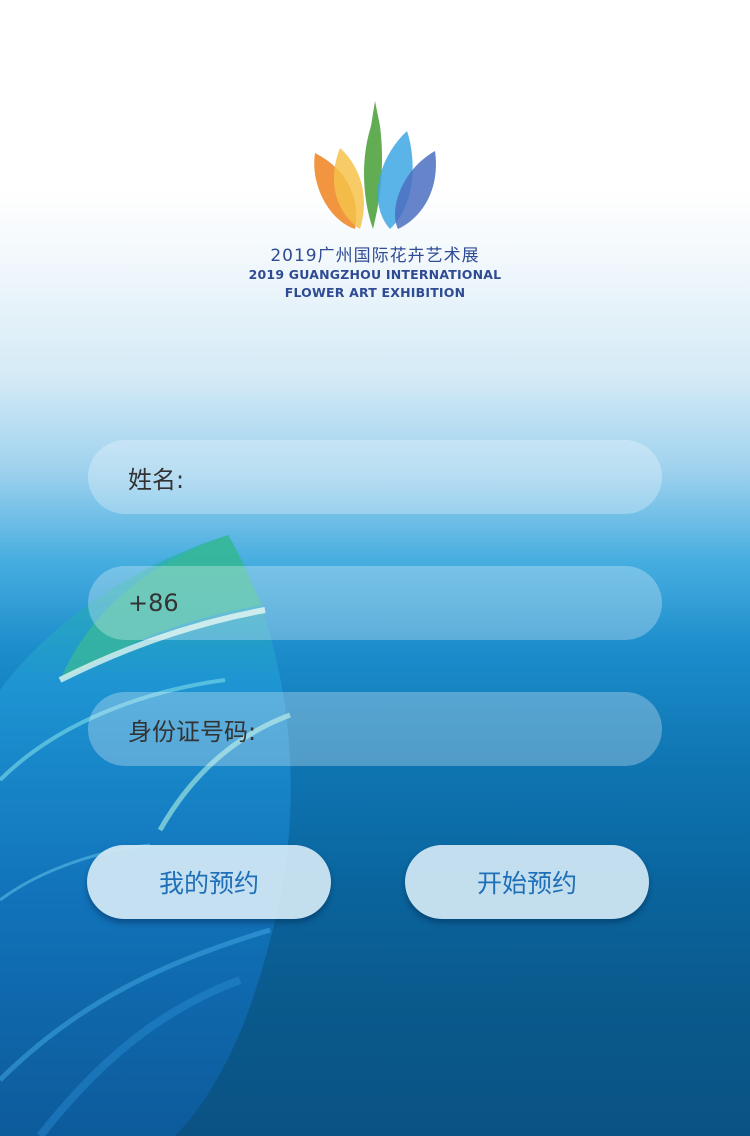 The height and width of the screenshot is (1136, 750). I want to click on name-input, so click(423, 477).